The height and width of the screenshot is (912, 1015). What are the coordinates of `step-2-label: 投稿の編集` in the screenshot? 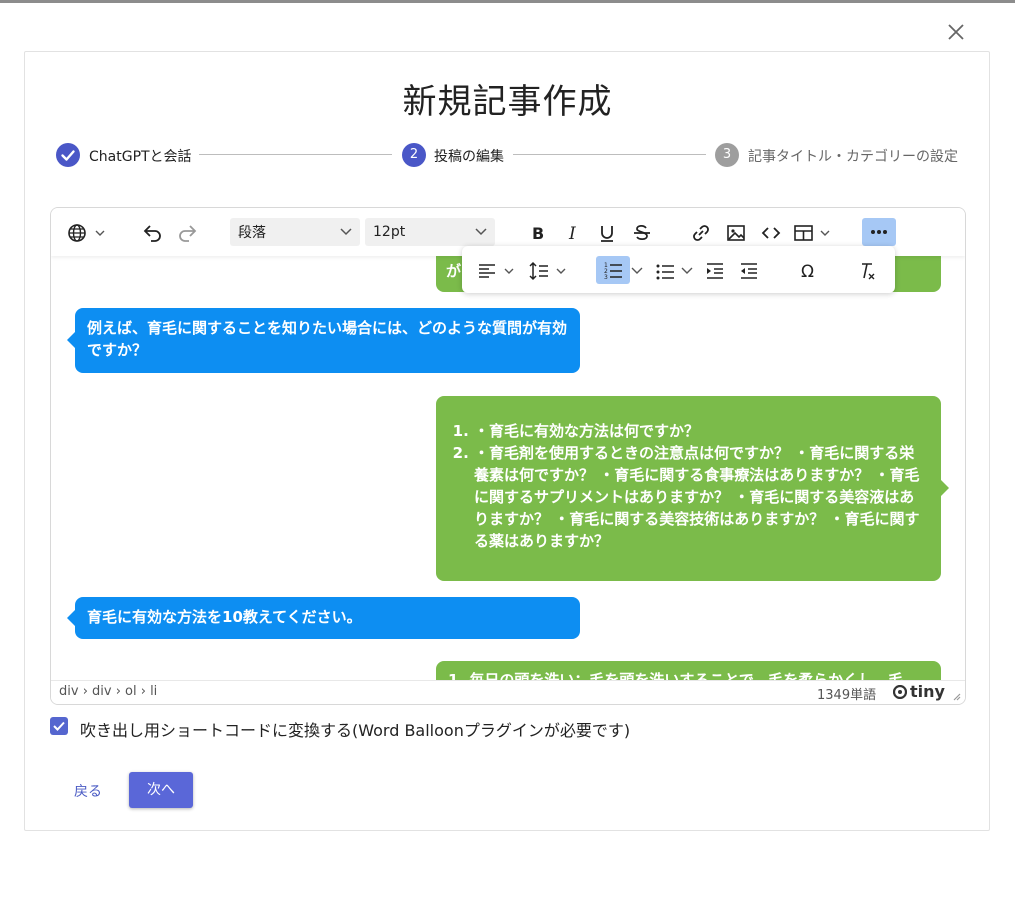 It's located at (469, 157).